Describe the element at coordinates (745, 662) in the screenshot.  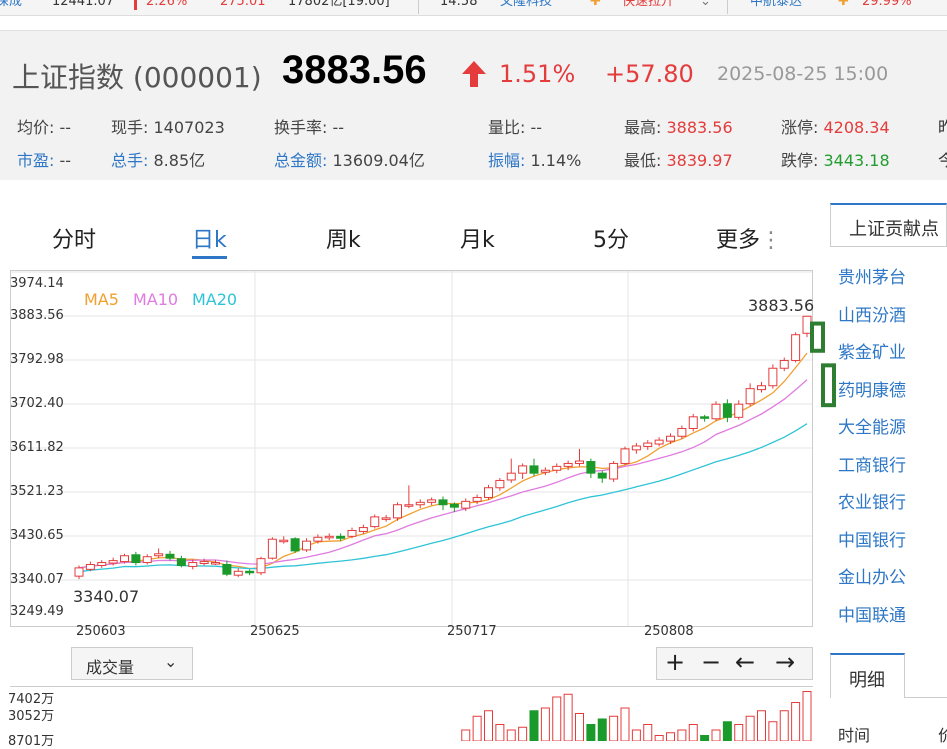
I see `scroll-left-button: ←` at that location.